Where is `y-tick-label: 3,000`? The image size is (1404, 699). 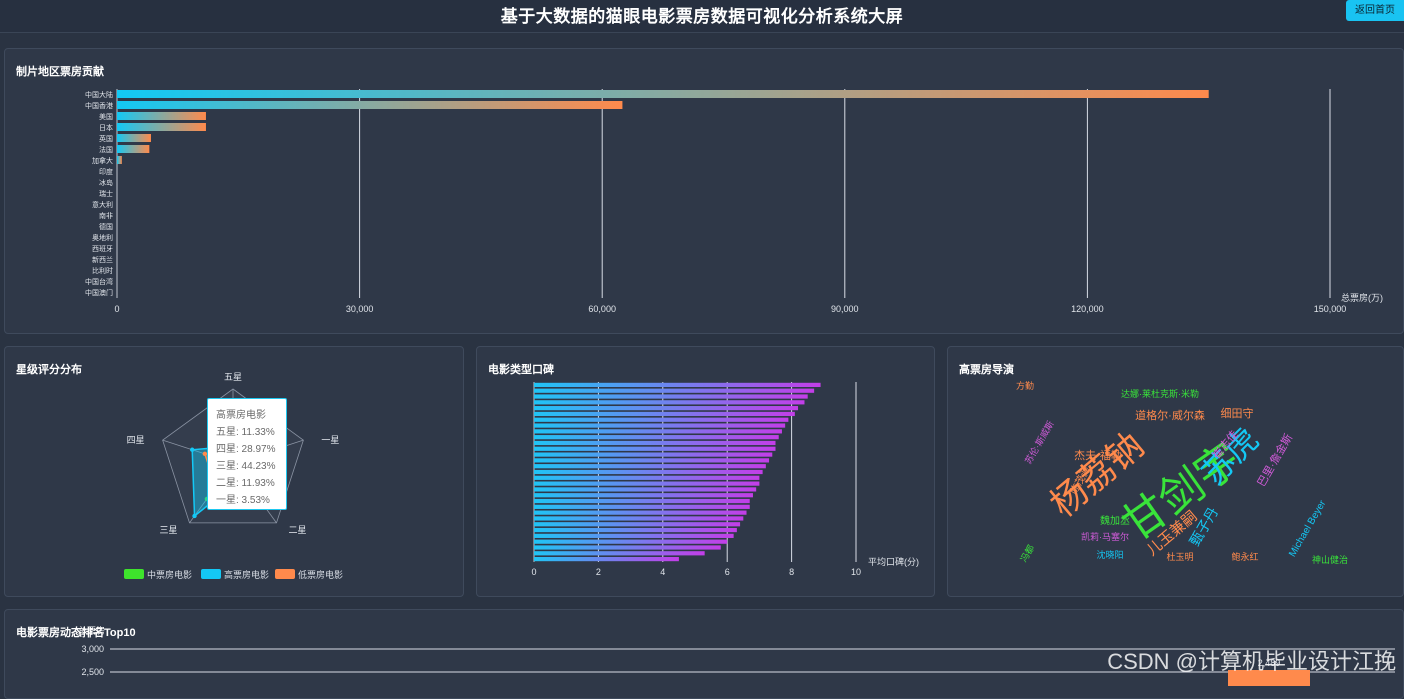 y-tick-label: 3,000 is located at coordinates (92, 649).